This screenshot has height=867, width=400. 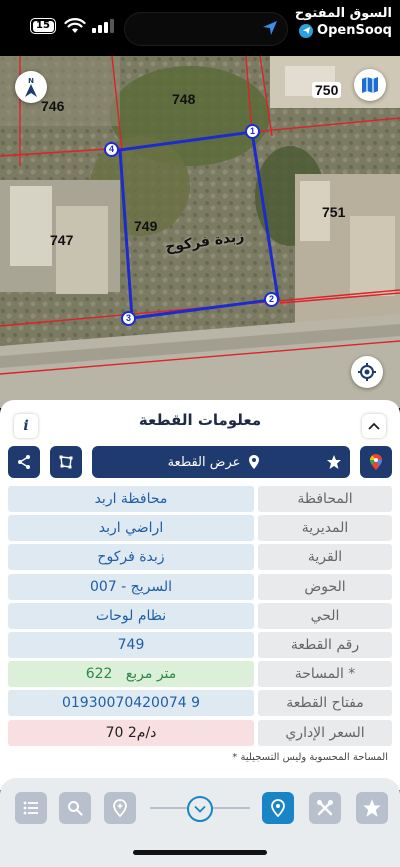 What do you see at coordinates (354, 30) in the screenshot?
I see `brand-english: OpenSooq` at bounding box center [354, 30].